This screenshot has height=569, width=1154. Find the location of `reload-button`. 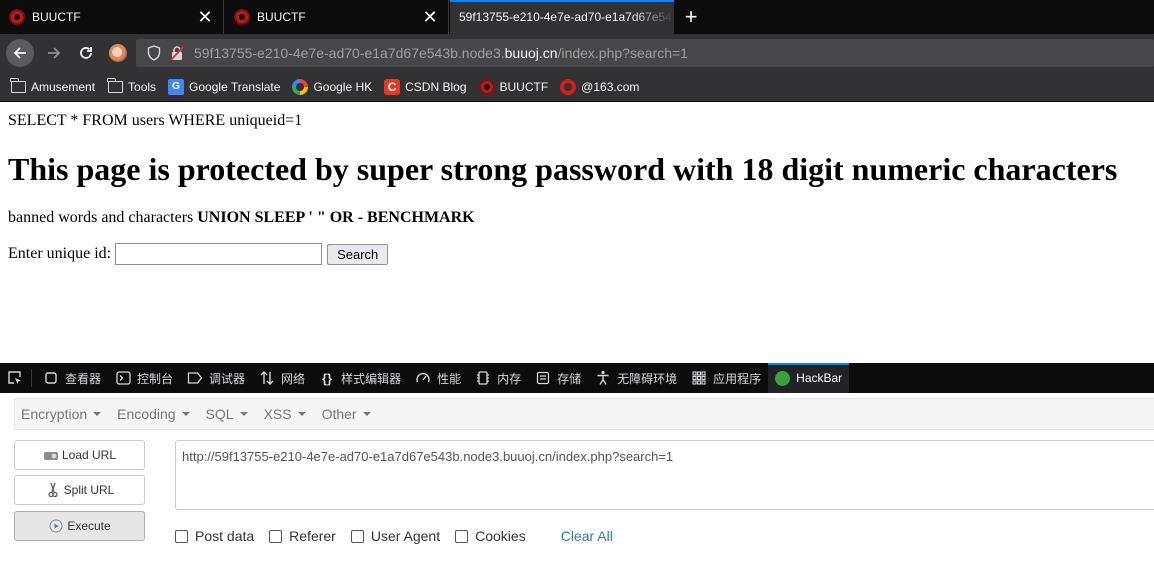

reload-button is located at coordinates (86, 53).